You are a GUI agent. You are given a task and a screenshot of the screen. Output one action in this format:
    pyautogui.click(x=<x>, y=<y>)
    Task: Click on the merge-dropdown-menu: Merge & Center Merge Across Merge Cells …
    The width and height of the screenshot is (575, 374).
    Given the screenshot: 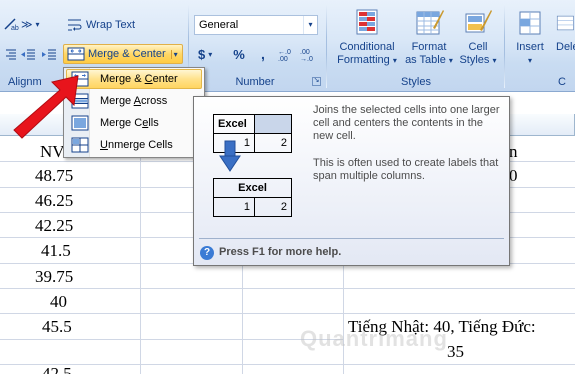 What is the action you would take?
    pyautogui.click(x=134, y=112)
    